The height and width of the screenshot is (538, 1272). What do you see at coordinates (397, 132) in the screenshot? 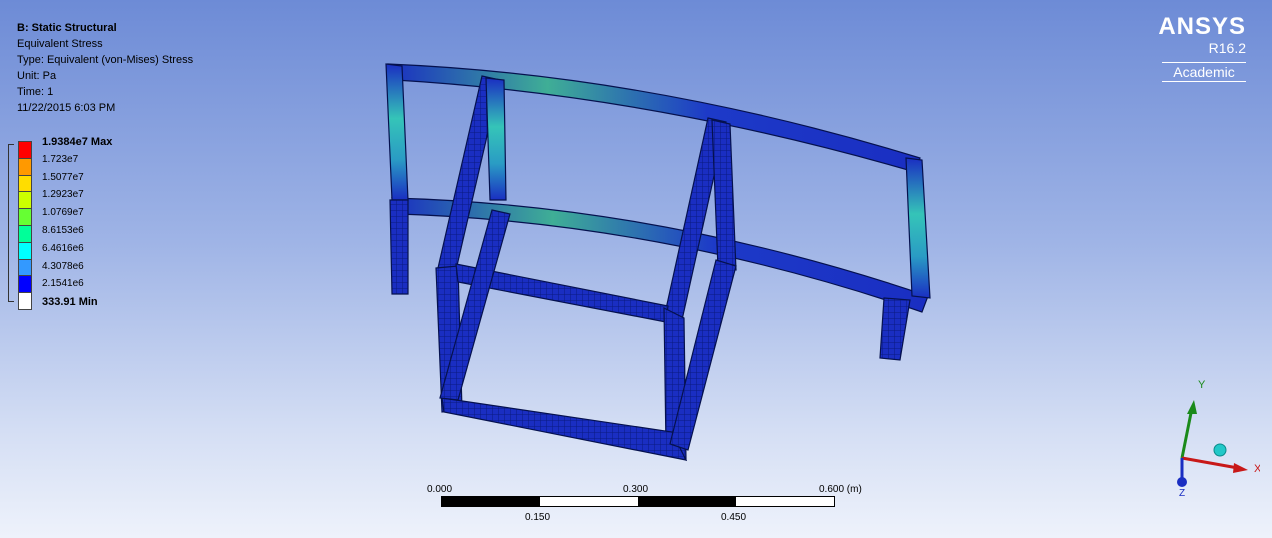
I see `post-left-upper` at bounding box center [397, 132].